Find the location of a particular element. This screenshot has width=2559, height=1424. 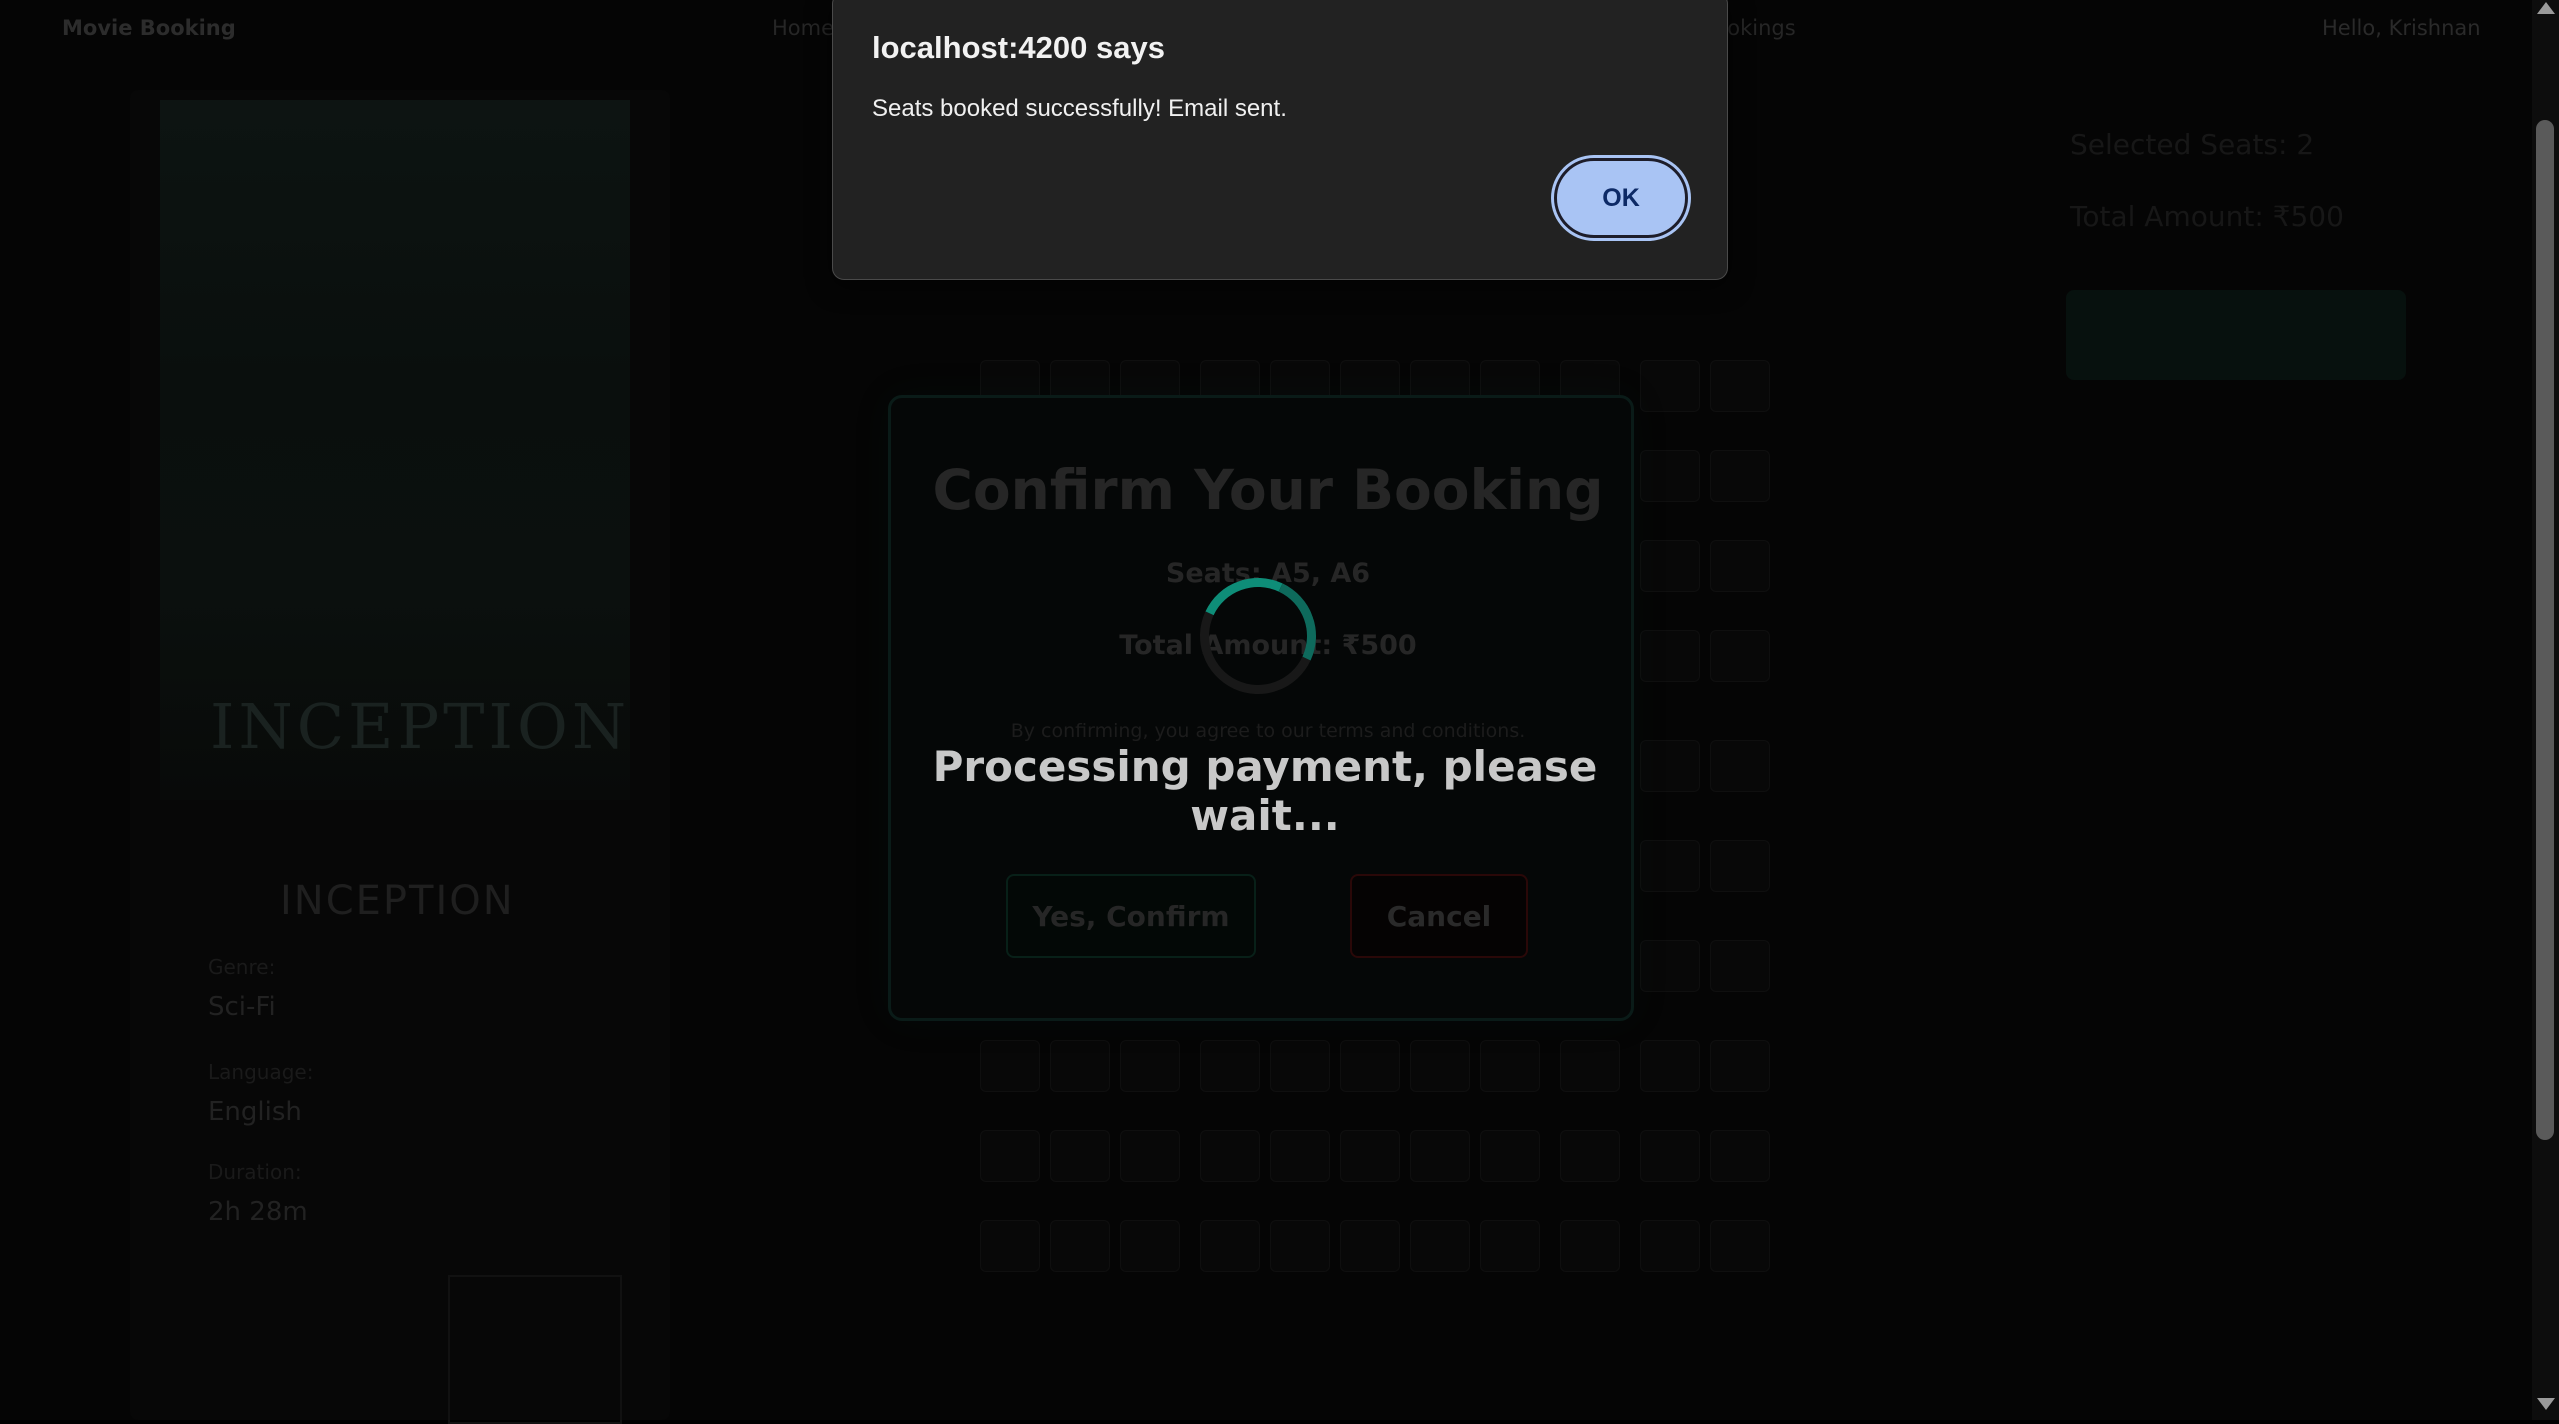

movie-title: INCEPTION is located at coordinates (397, 901).